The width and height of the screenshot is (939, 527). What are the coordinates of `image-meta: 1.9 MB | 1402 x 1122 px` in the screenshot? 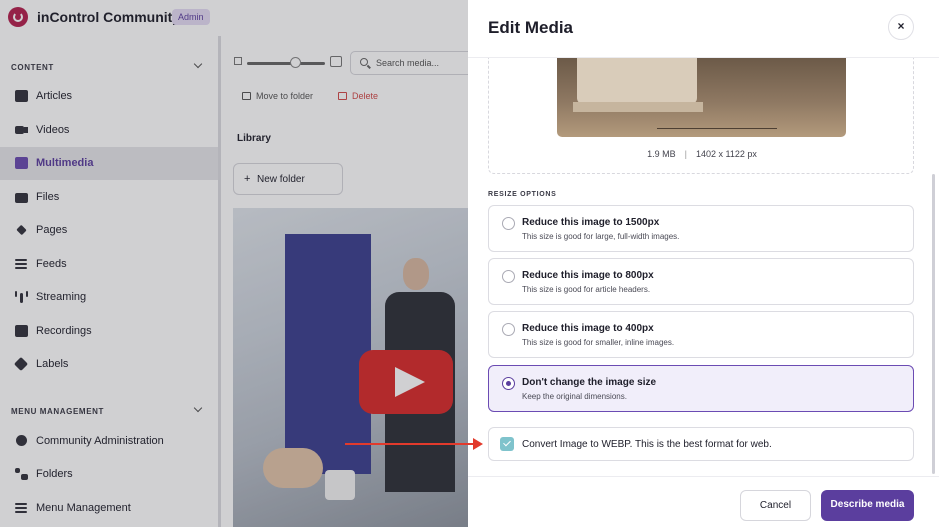 It's located at (702, 154).